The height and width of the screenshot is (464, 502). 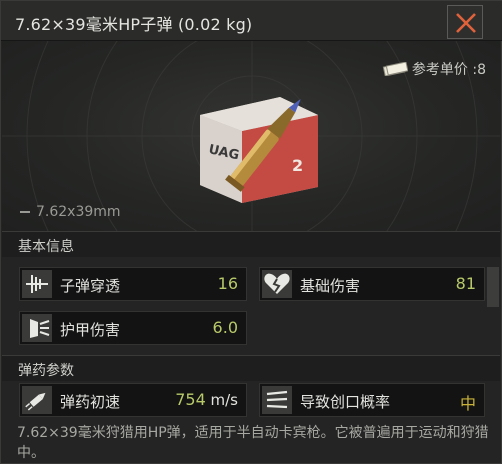 What do you see at coordinates (90, 330) in the screenshot?
I see `stat-armor-damage-label: 护甲伤害` at bounding box center [90, 330].